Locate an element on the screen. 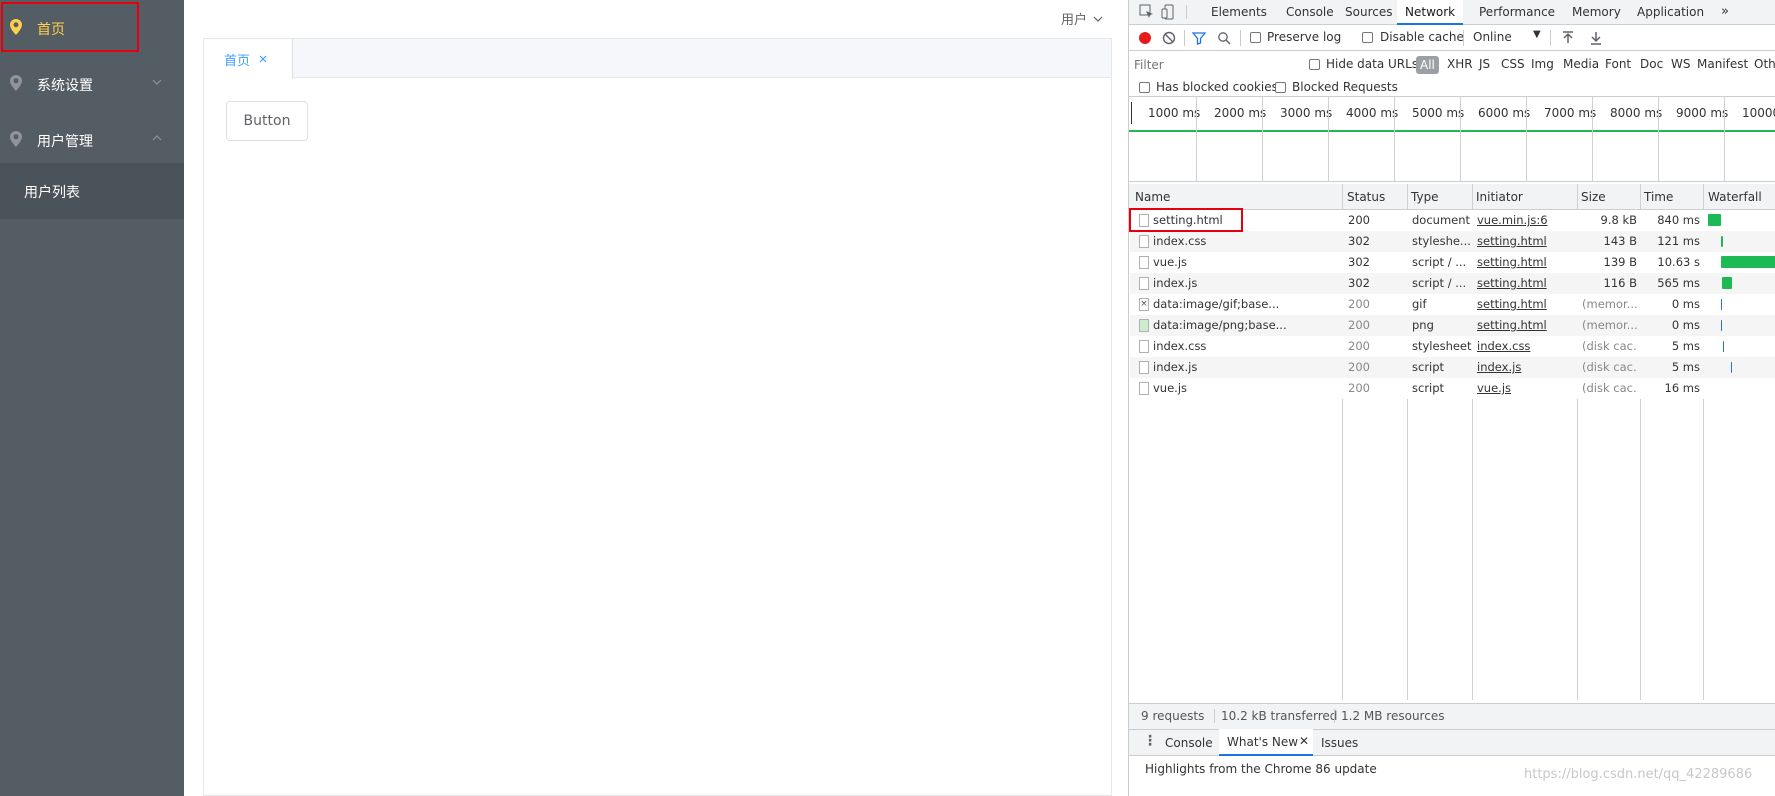  tab-sources: Sources is located at coordinates (1368, 12).